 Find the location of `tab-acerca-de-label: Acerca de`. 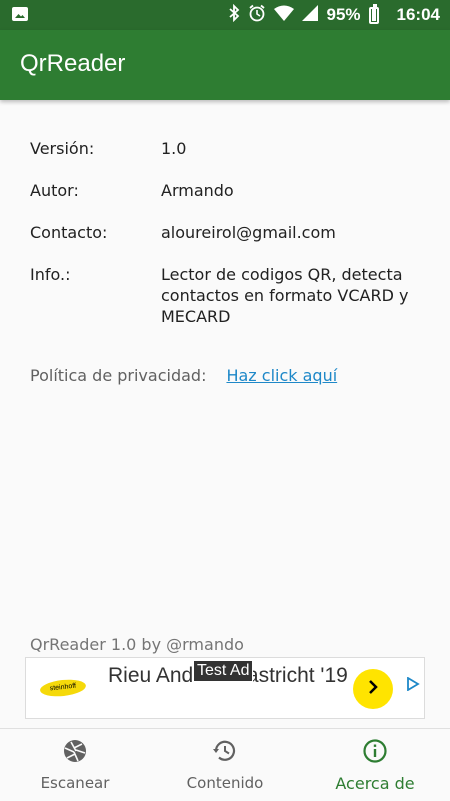

tab-acerca-de-label: Acerca de is located at coordinates (375, 783).